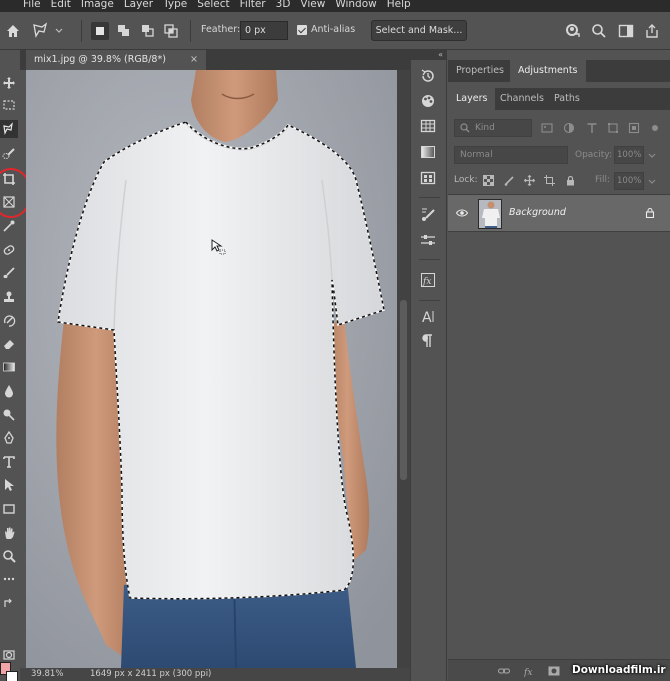  Describe the element at coordinates (529, 180) in the screenshot. I see `lock-position-icon` at that location.